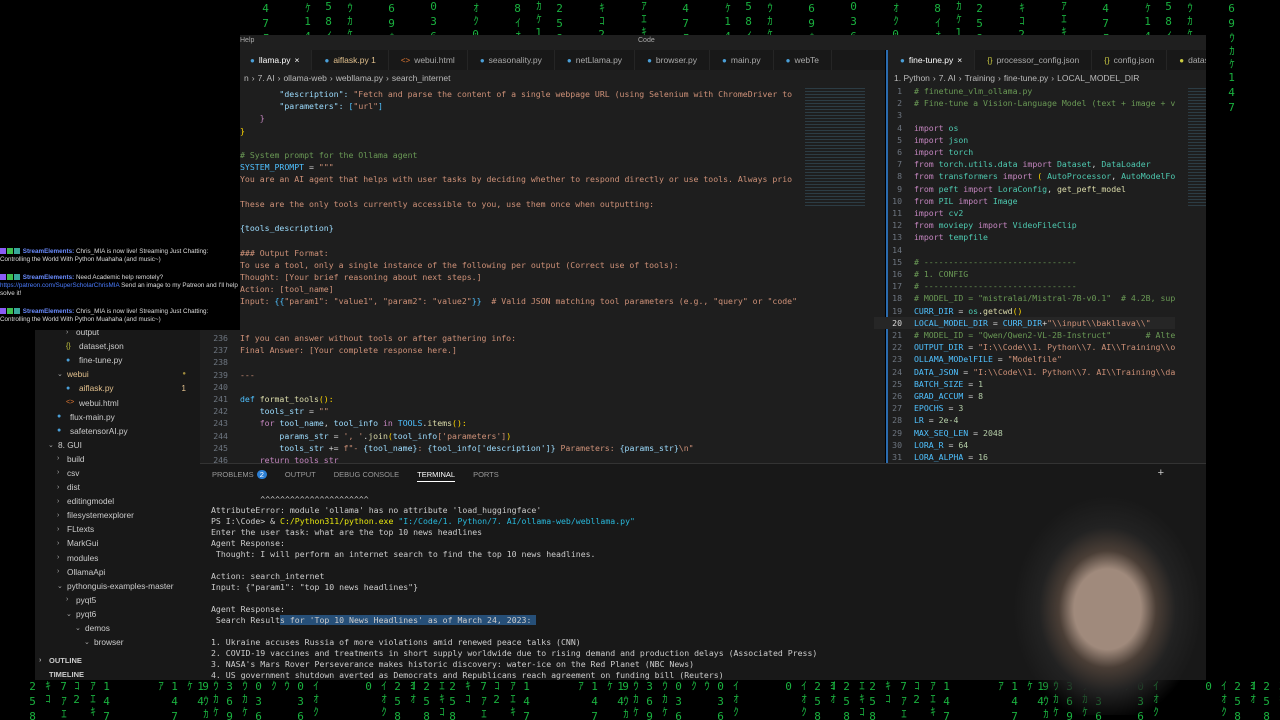 This screenshot has height=720, width=1280. What do you see at coordinates (284, 252) in the screenshot?
I see `code-token: ### Output Format:` at bounding box center [284, 252].